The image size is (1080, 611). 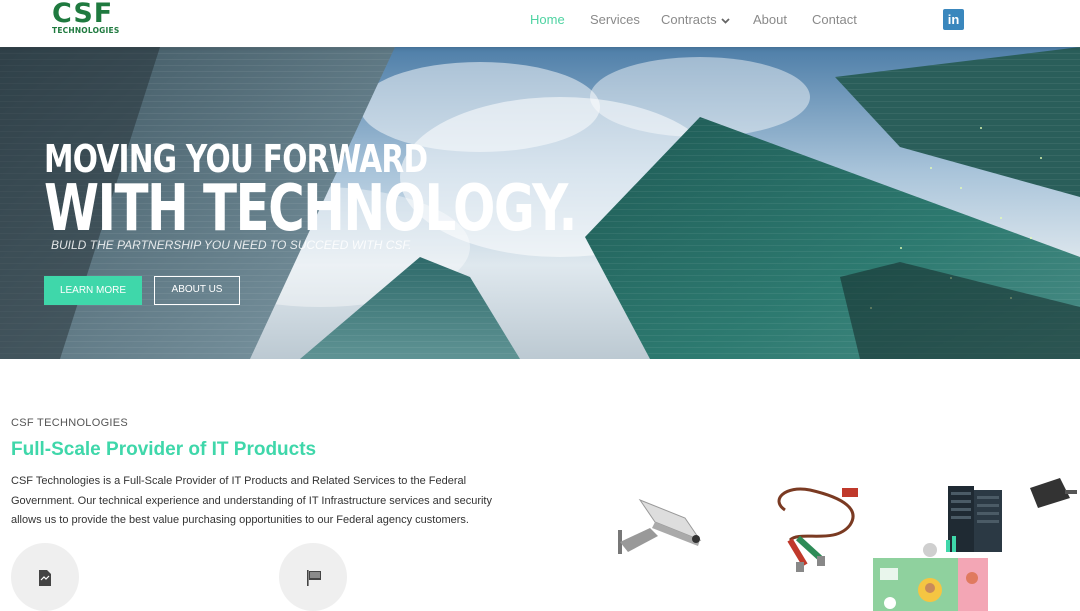 What do you see at coordinates (974, 519) in the screenshot?
I see `server-rack-icon` at bounding box center [974, 519].